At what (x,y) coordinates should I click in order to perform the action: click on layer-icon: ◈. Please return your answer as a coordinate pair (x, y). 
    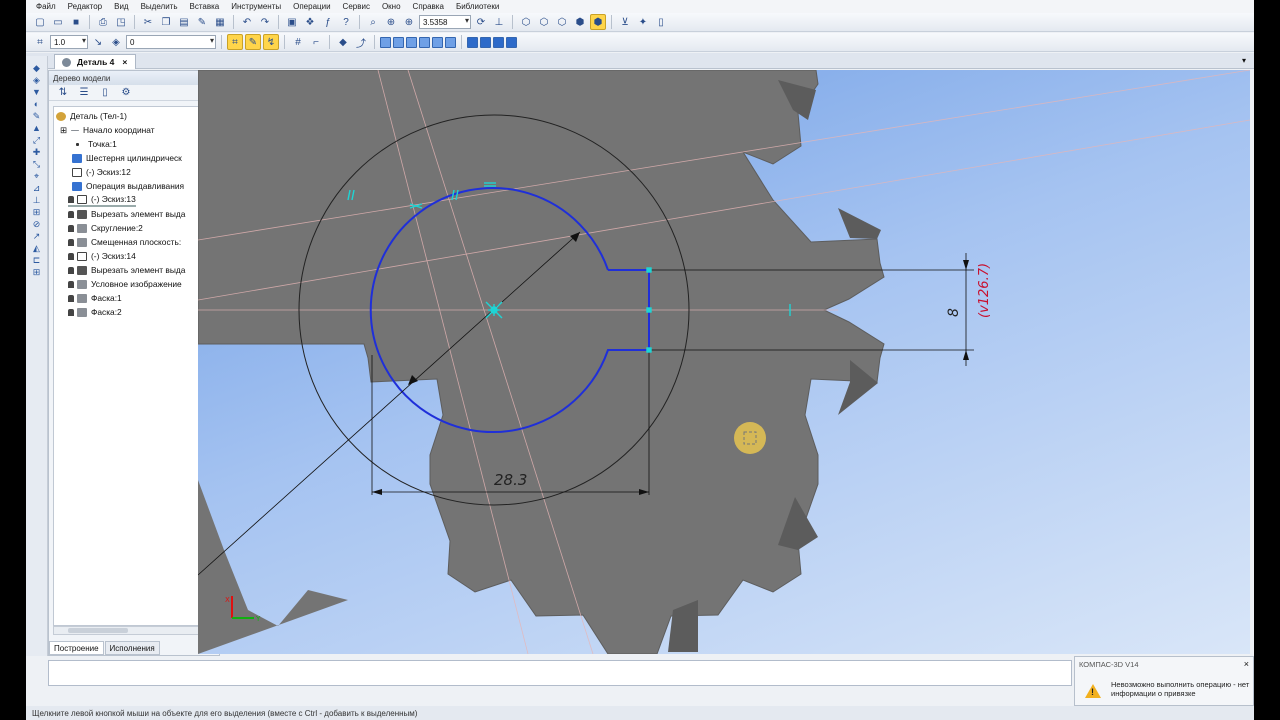
    Looking at the image, I should click on (116, 42).